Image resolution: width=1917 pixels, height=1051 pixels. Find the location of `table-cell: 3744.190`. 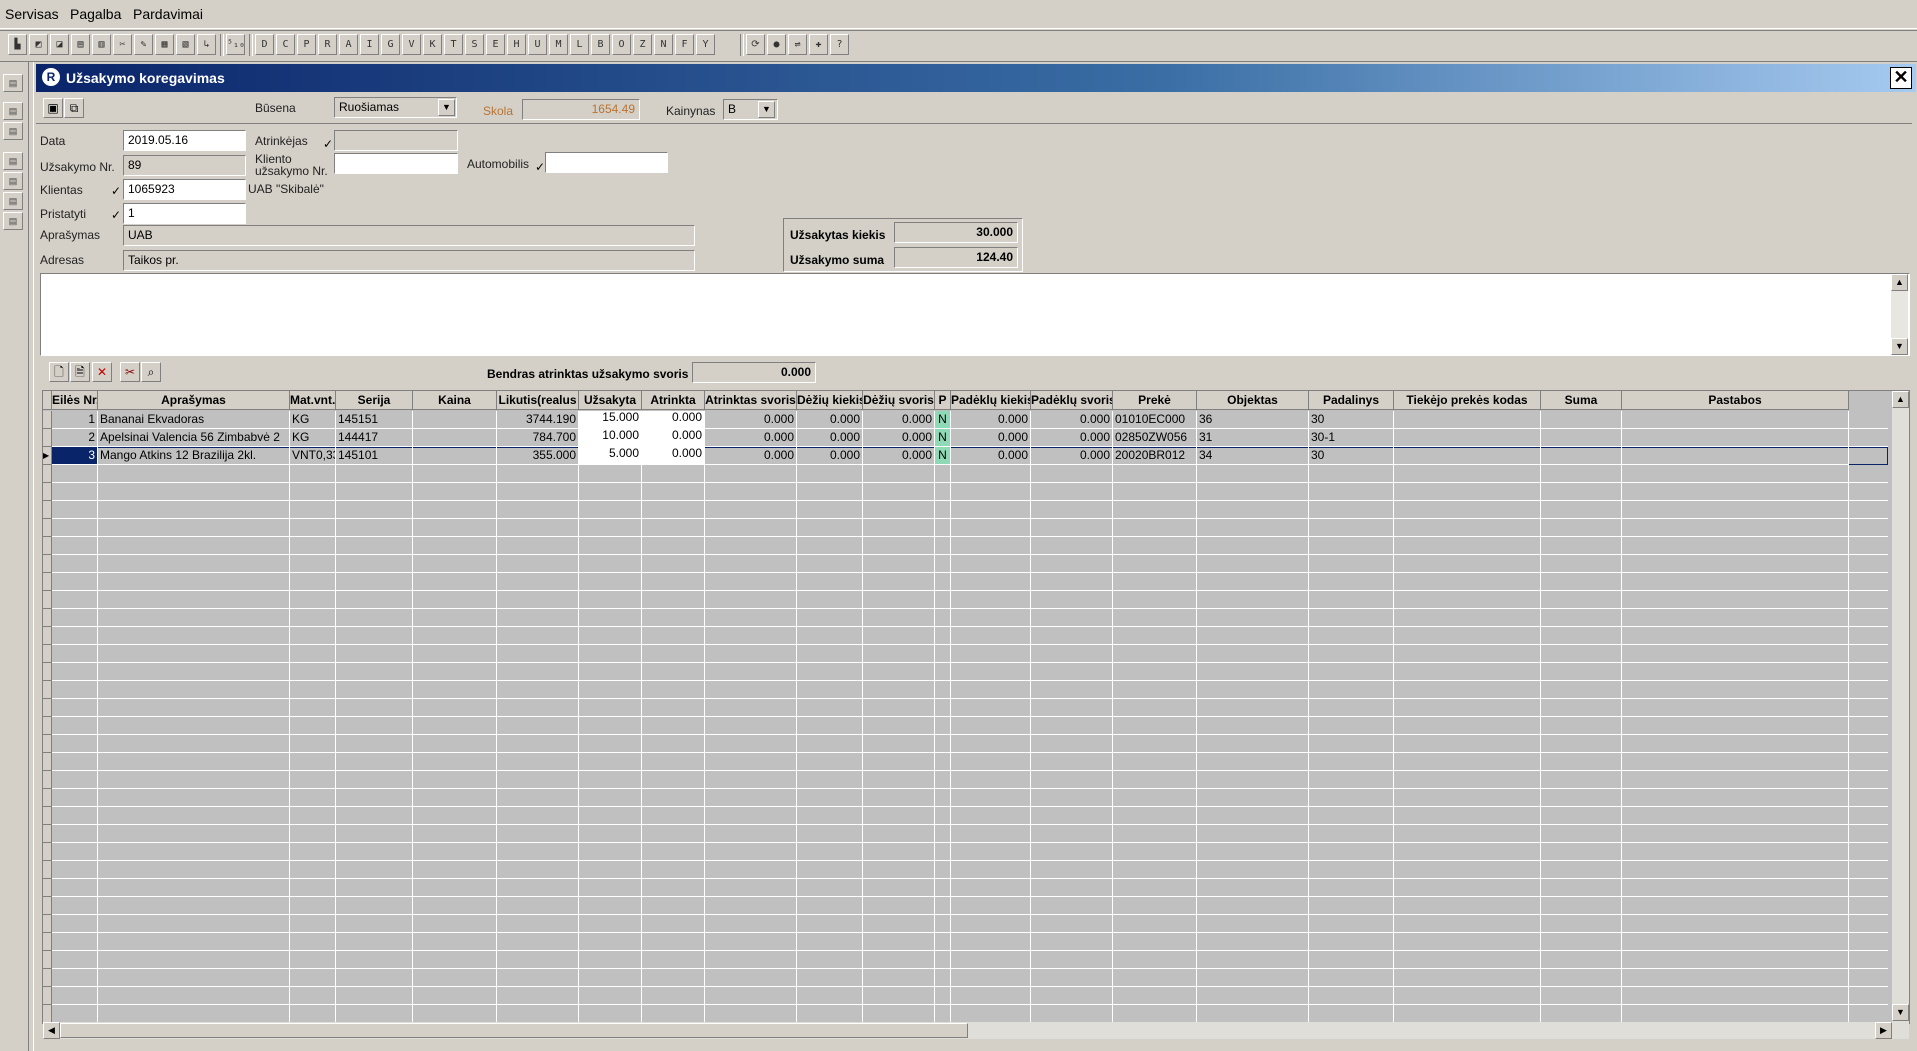

table-cell: 3744.190 is located at coordinates (538, 420).